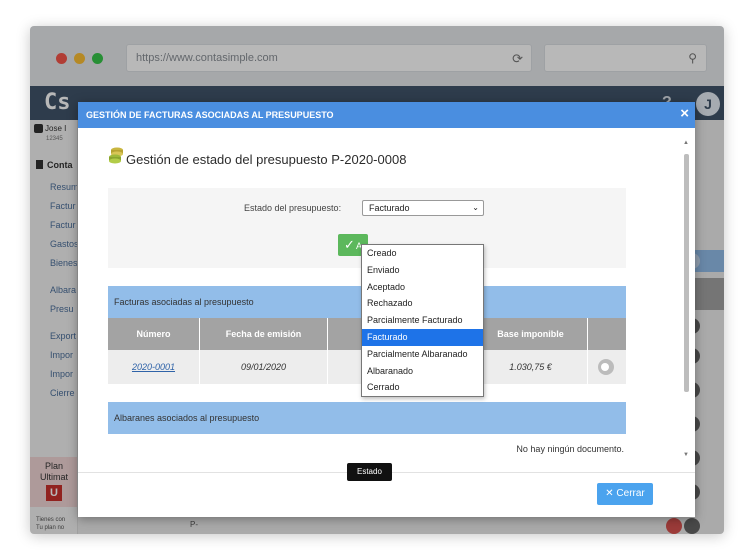 This screenshot has width=750, height=552. What do you see at coordinates (423, 208) in the screenshot?
I see `estado-select: Facturado ⌄` at bounding box center [423, 208].